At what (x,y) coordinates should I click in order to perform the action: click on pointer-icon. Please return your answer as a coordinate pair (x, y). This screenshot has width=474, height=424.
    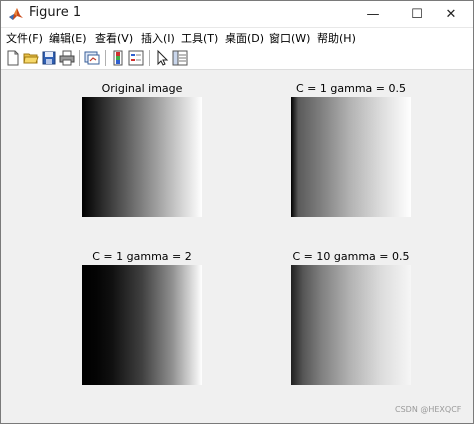
    Looking at the image, I should click on (162, 58).